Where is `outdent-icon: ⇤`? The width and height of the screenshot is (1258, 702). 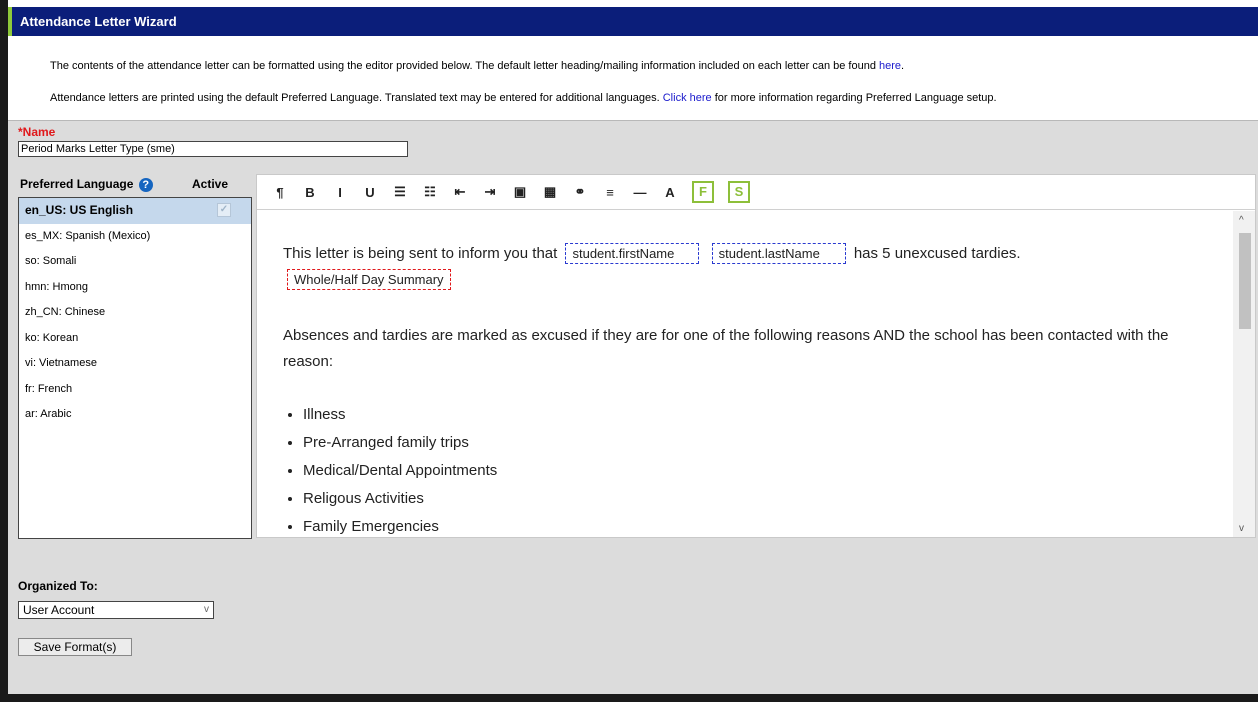
outdent-icon: ⇤ is located at coordinates (460, 192).